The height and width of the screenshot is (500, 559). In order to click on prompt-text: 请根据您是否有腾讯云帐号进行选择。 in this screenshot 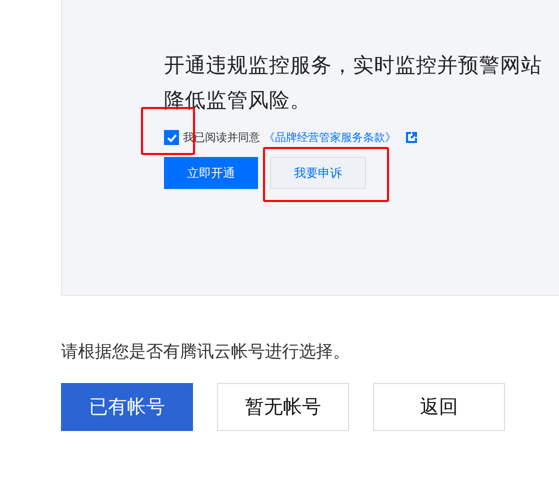, I will do `click(206, 352)`.